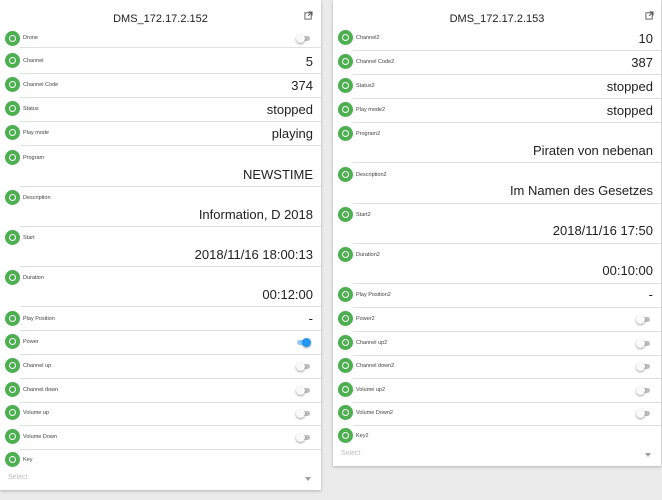  Describe the element at coordinates (160, 19) in the screenshot. I see `card-title: DMS_172.17.2.152` at that location.